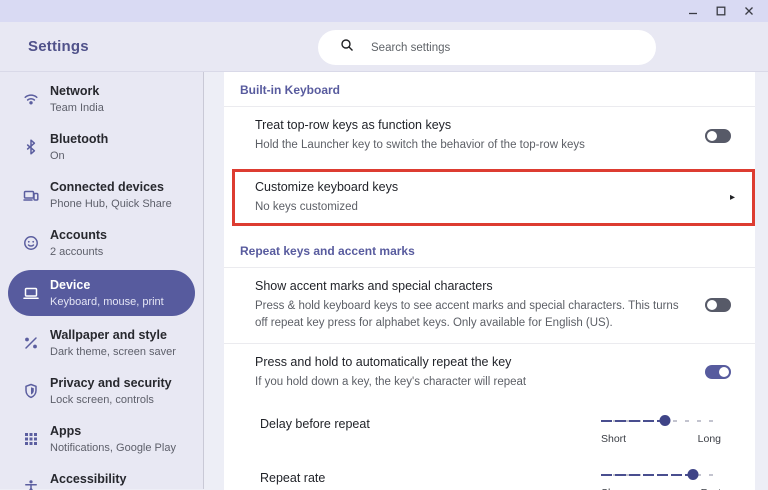 The height and width of the screenshot is (490, 768). I want to click on row-repeat-rate: Repeat rate Slow Fast, so click(489, 470).